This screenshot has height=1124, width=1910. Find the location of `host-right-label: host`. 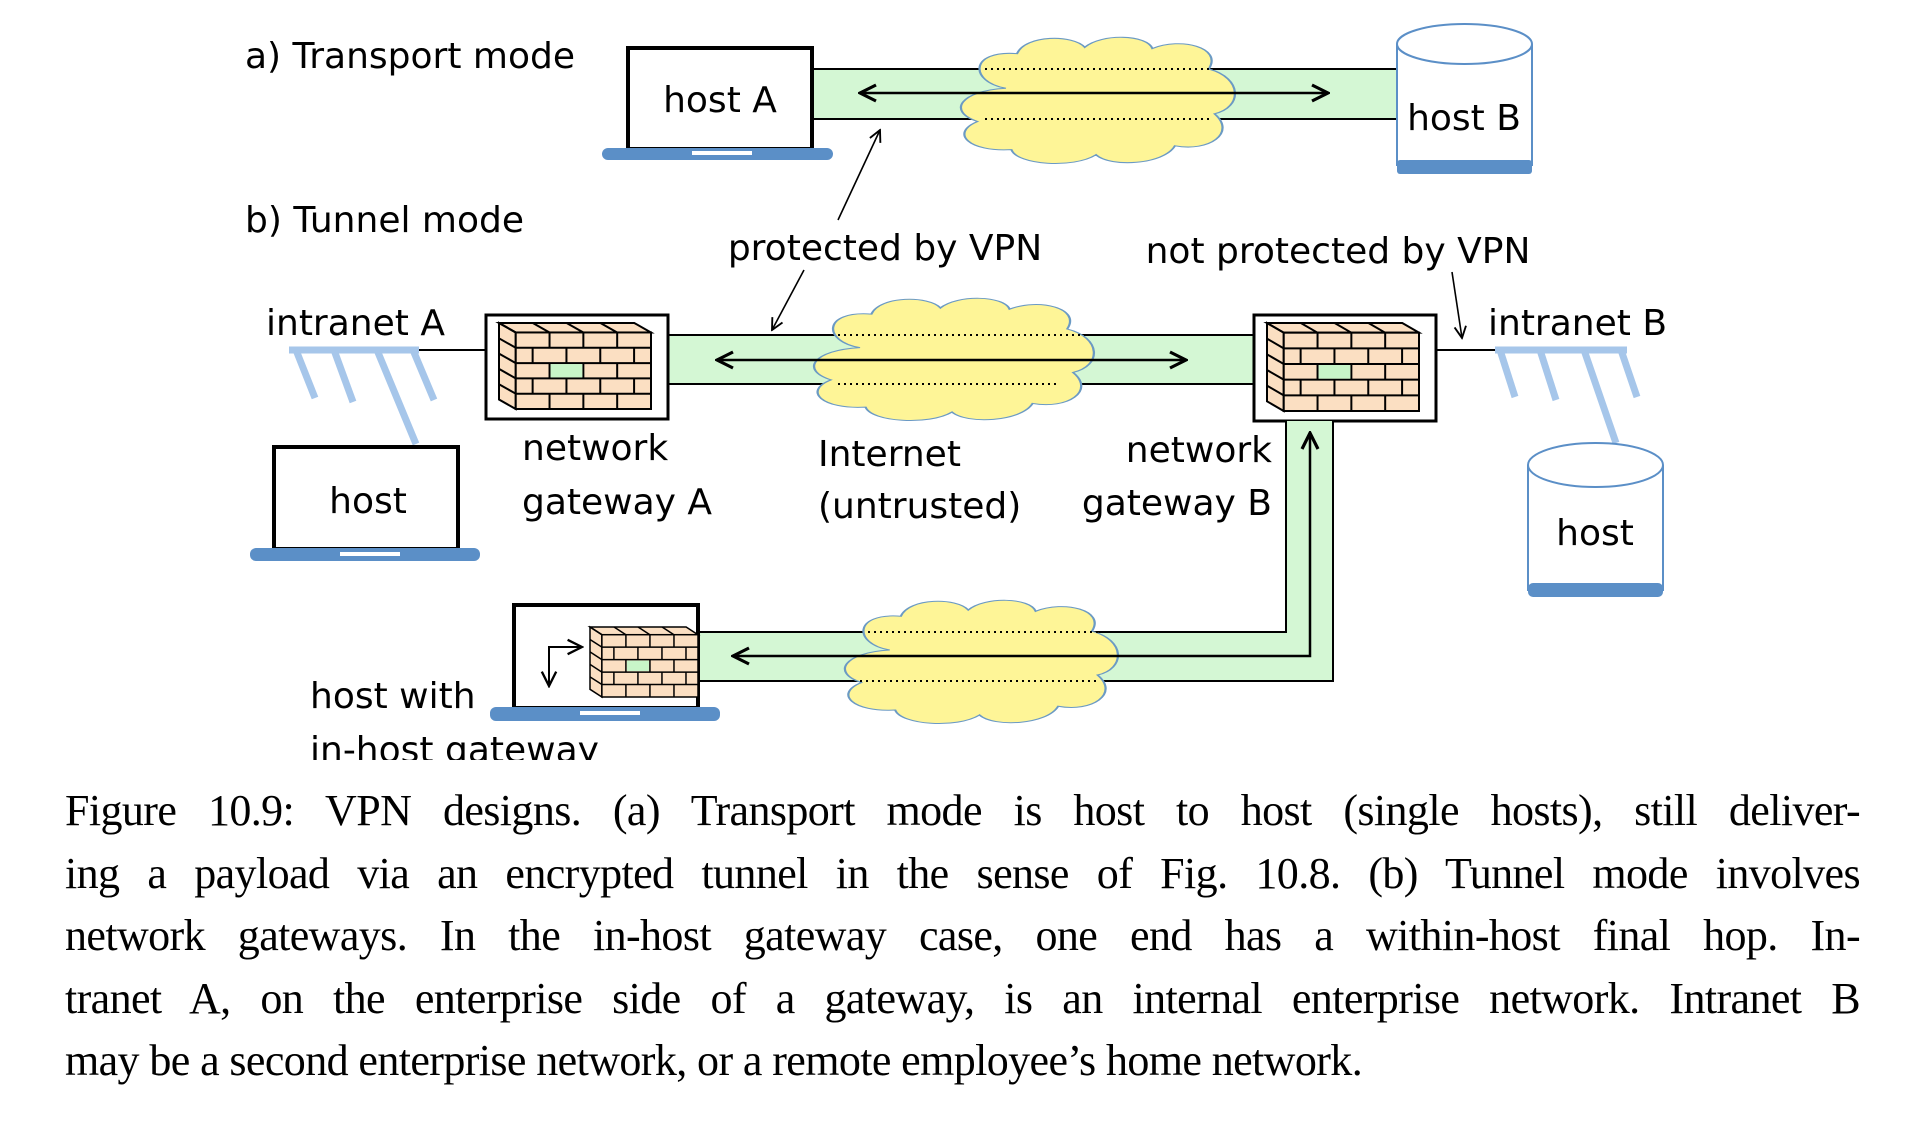

host-right-label: host is located at coordinates (1595, 533).